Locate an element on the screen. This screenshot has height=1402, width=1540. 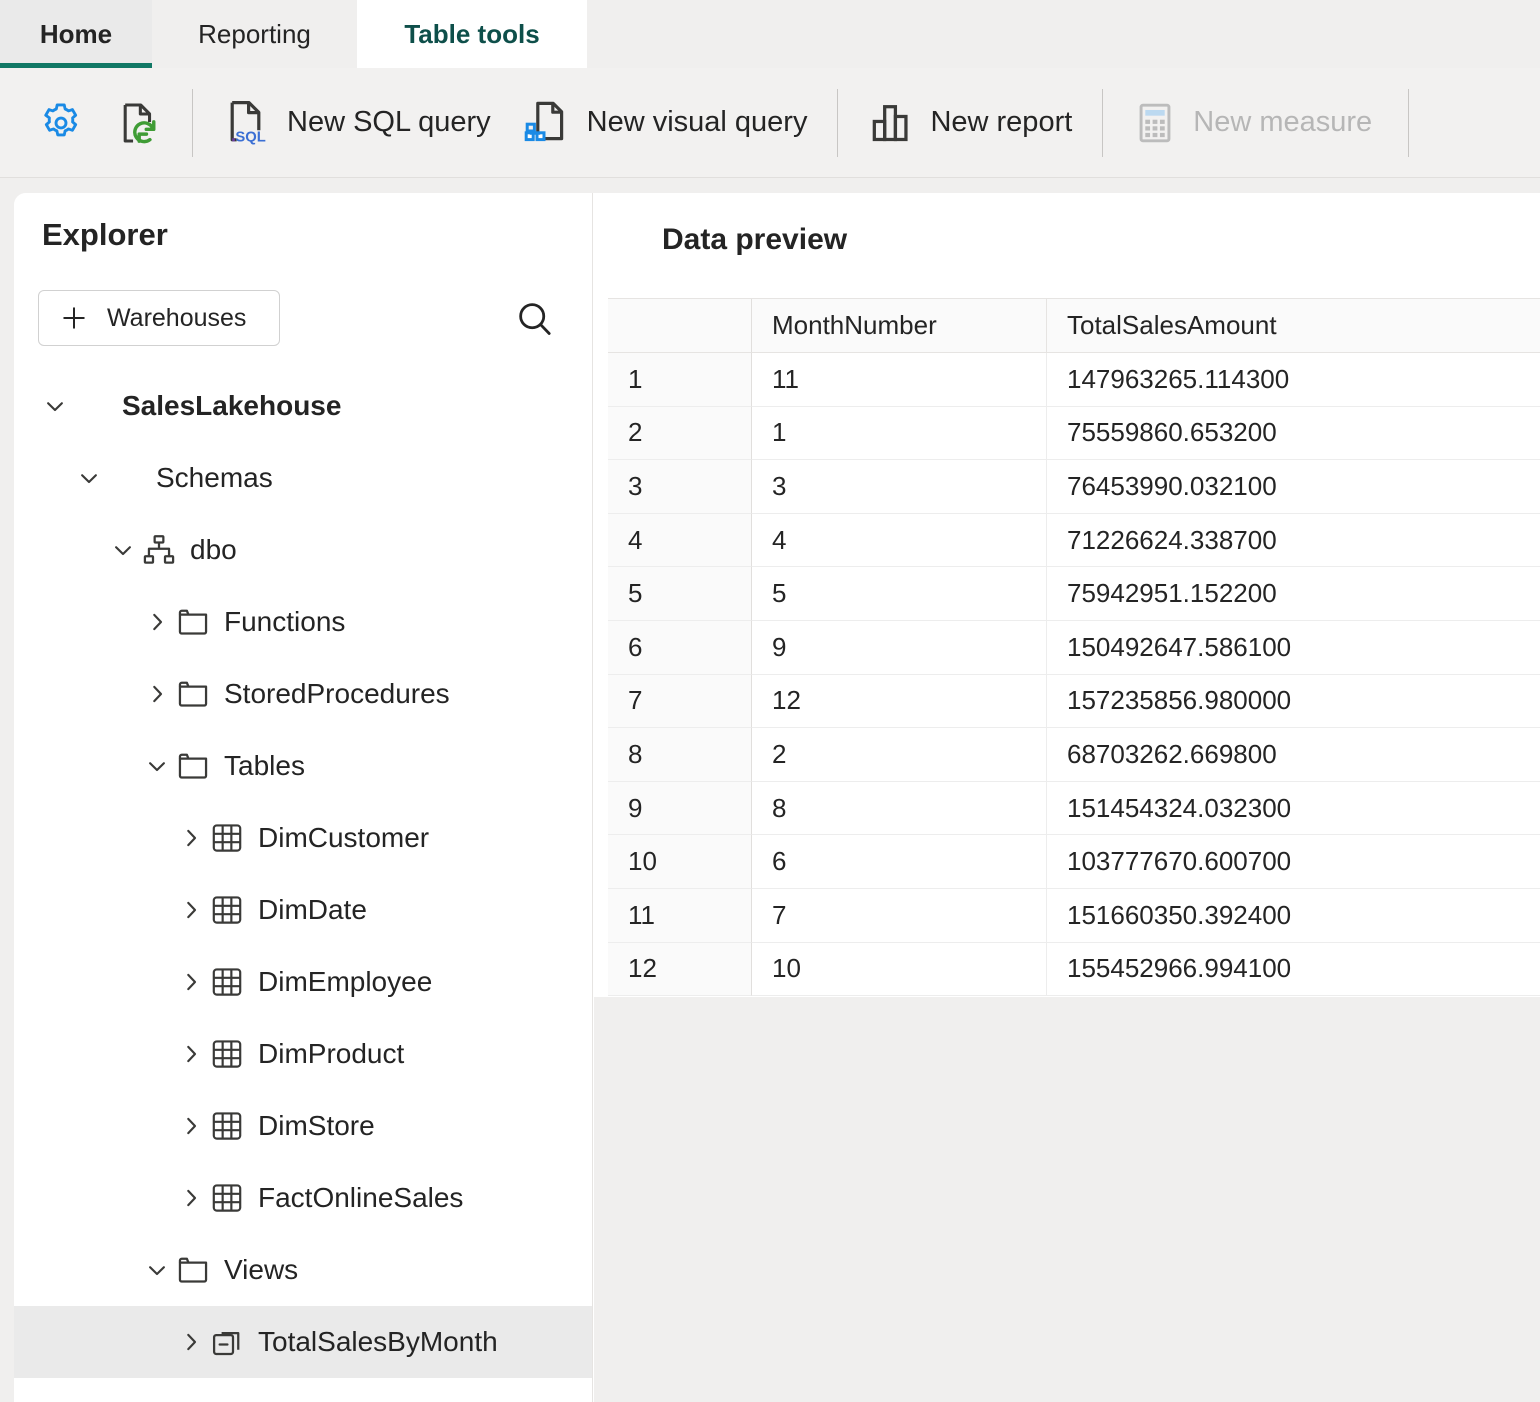
table-row: 12 10 155452966.994100 is located at coordinates (1074, 969).